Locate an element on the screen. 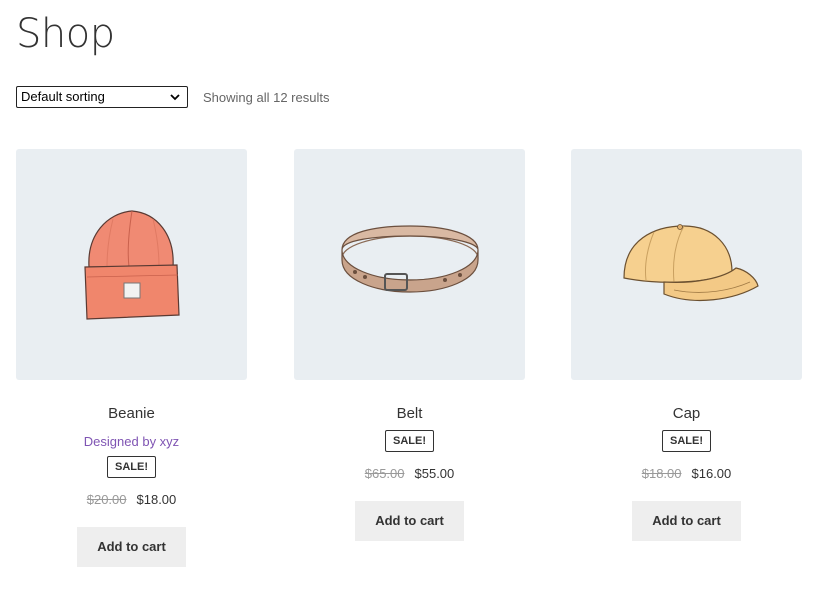  sorting-selected-value: Default sorting is located at coordinates (63, 96).